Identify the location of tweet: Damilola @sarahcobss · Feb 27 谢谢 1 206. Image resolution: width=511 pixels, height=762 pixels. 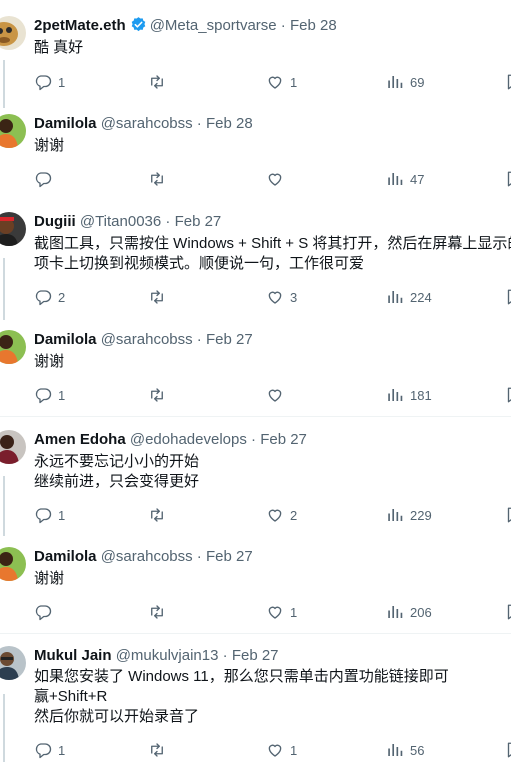
(255, 587).